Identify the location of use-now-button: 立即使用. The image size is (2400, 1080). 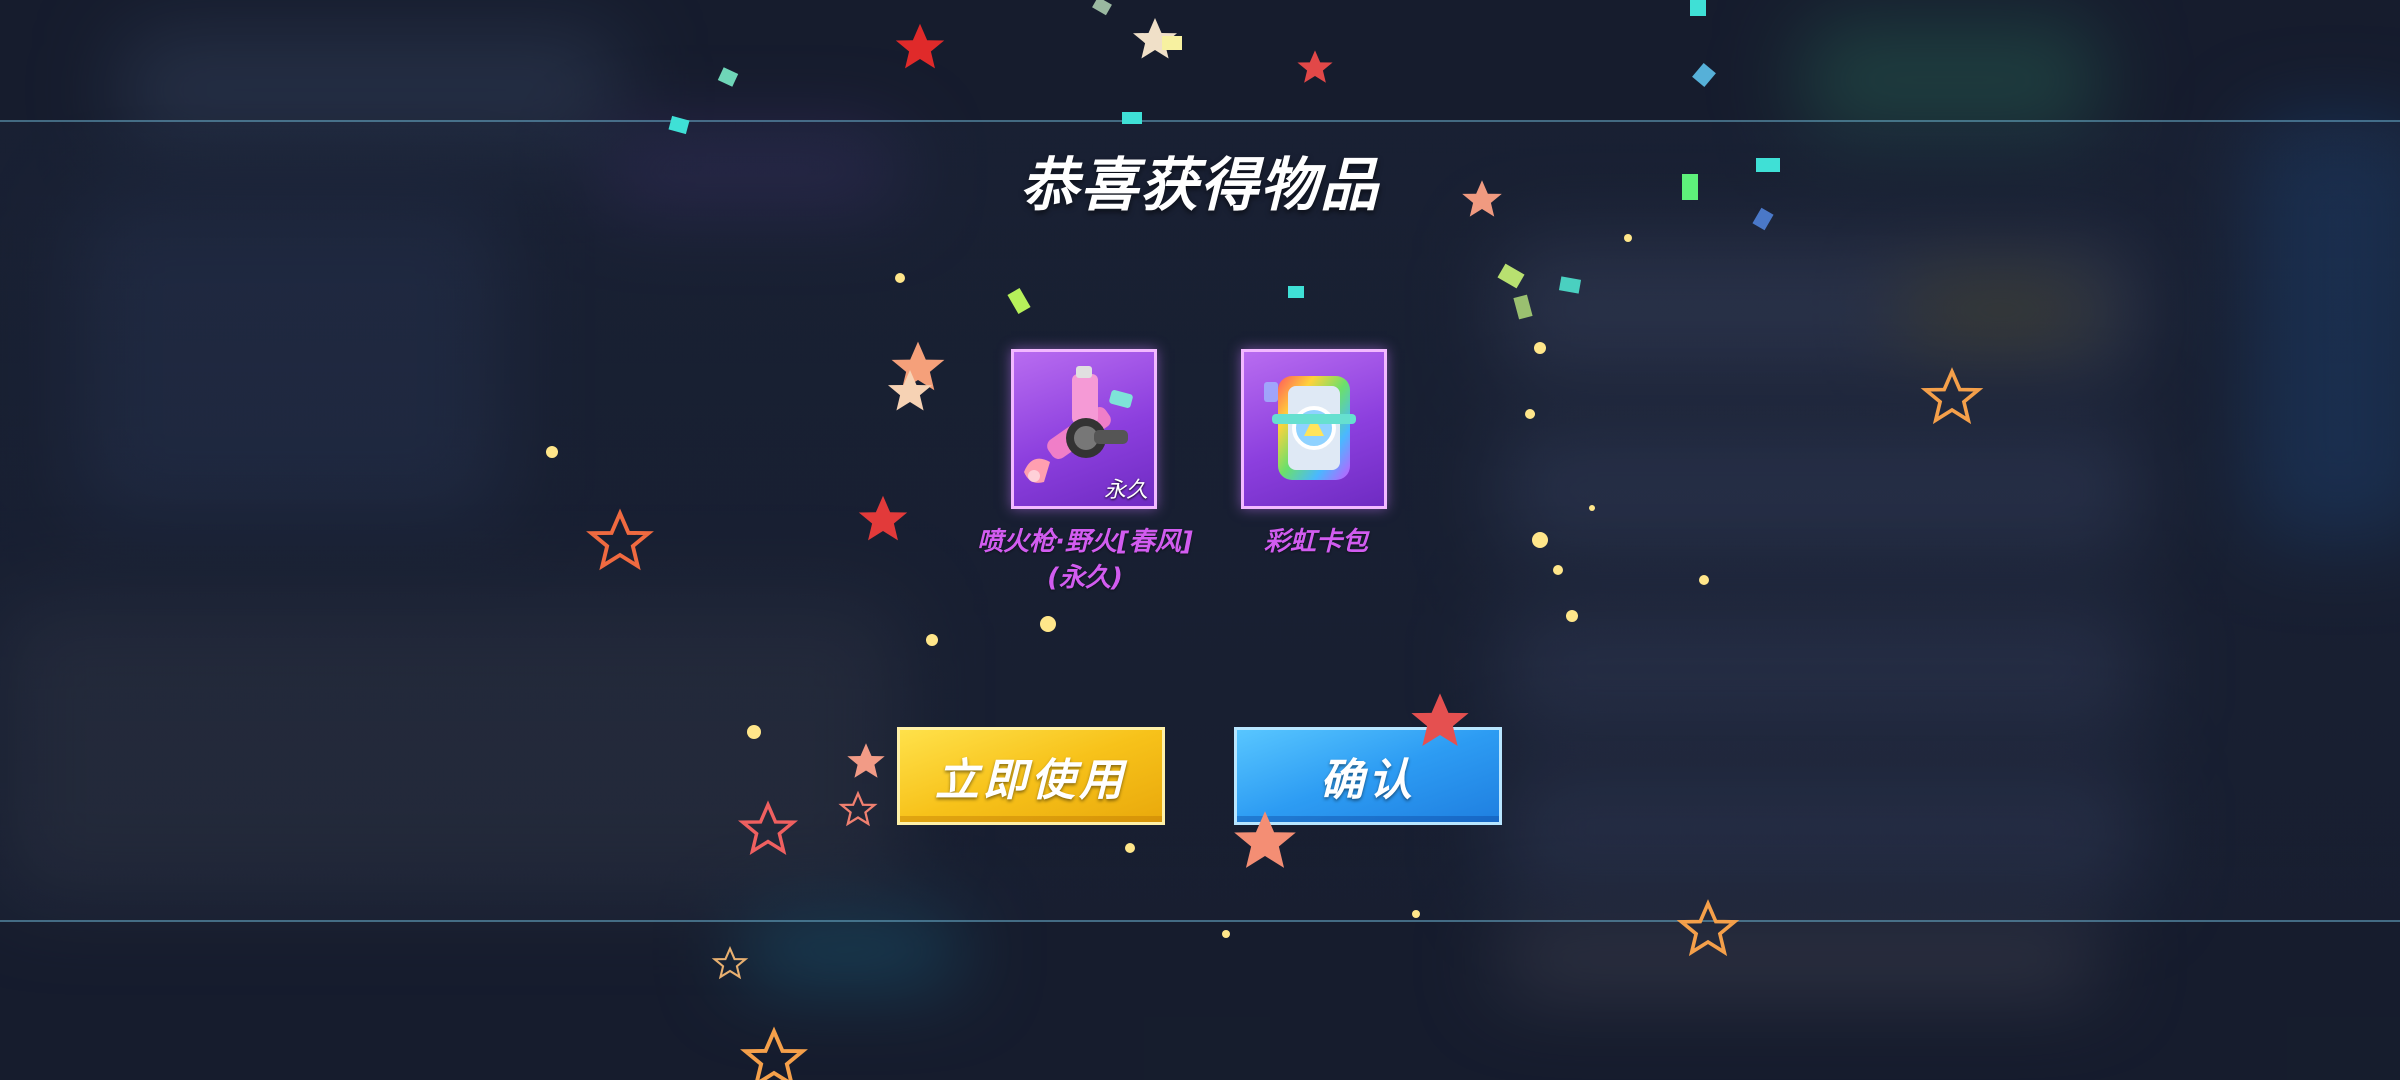
(1031, 776).